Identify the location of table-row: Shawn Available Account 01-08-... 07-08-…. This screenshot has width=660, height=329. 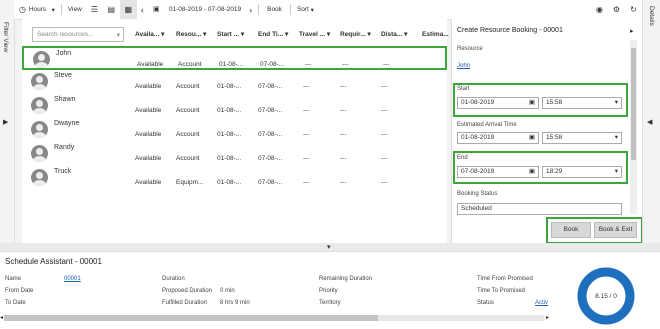
(234, 106).